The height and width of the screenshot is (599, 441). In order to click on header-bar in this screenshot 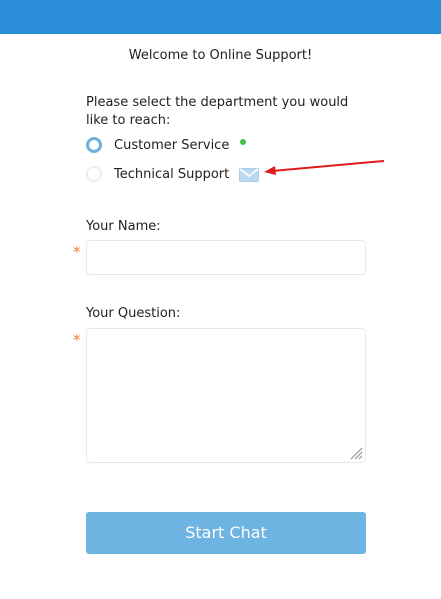, I will do `click(220, 17)`.